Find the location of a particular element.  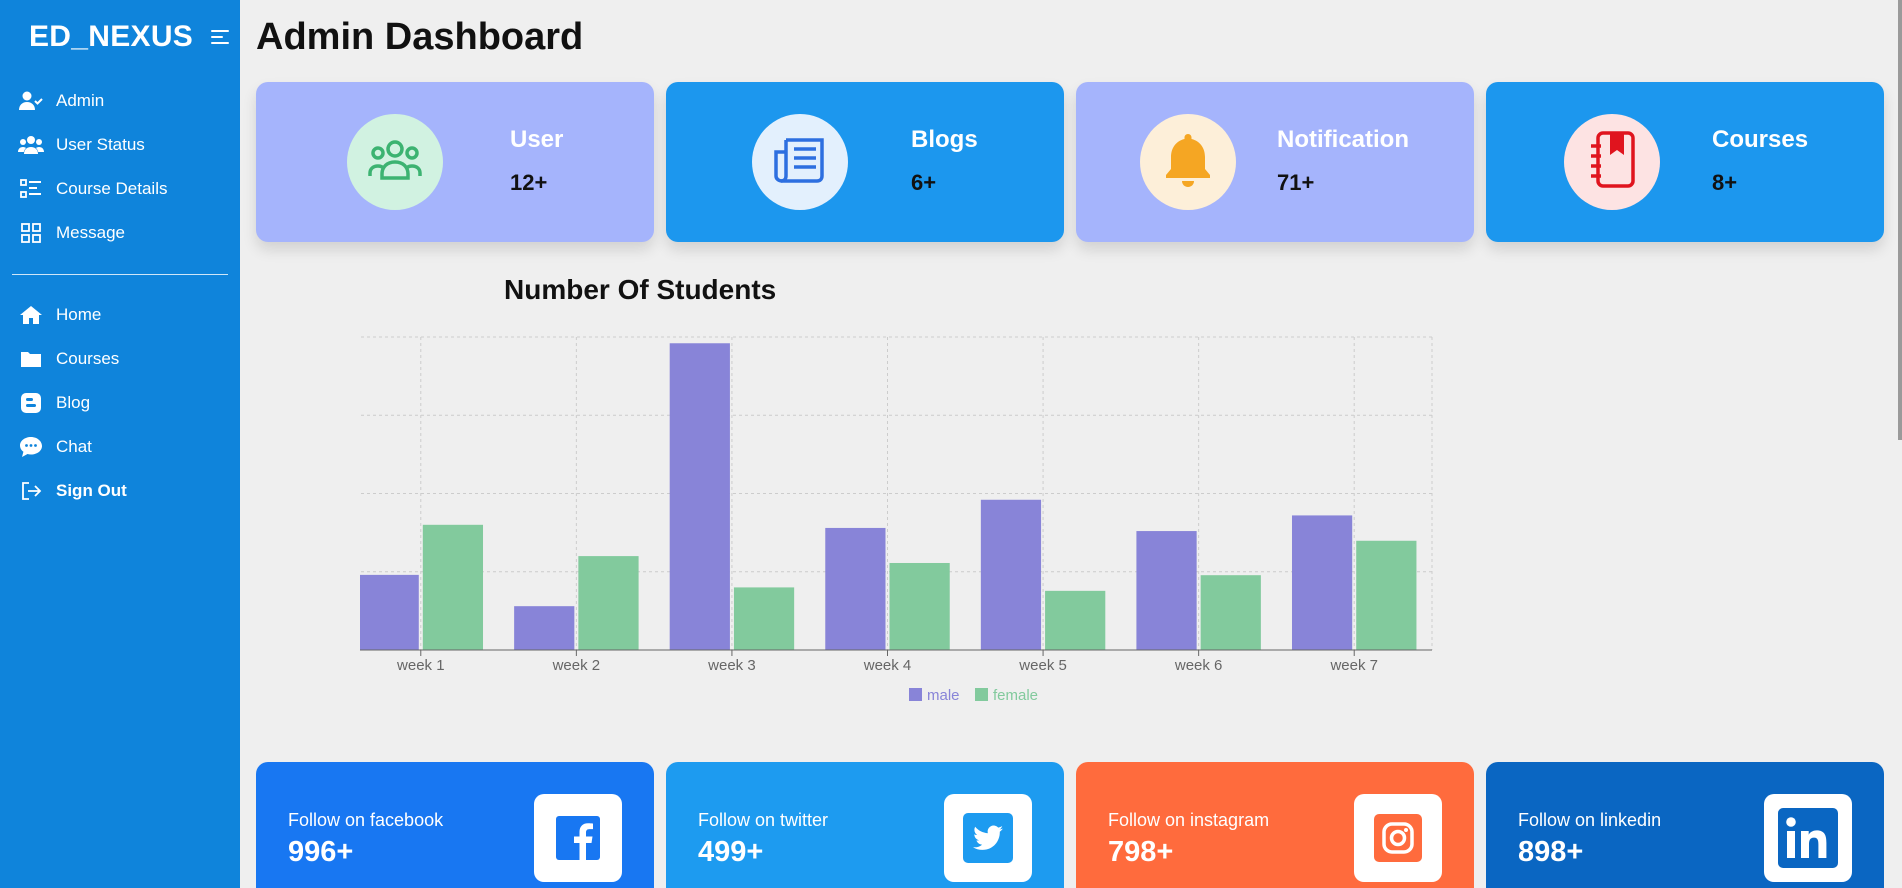

sidebar-item-label: Message is located at coordinates (90, 232).